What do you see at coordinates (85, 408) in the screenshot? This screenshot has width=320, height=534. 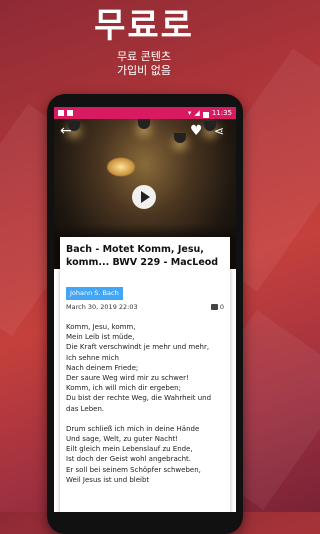 I see `lyric-line: das Leben.` at bounding box center [85, 408].